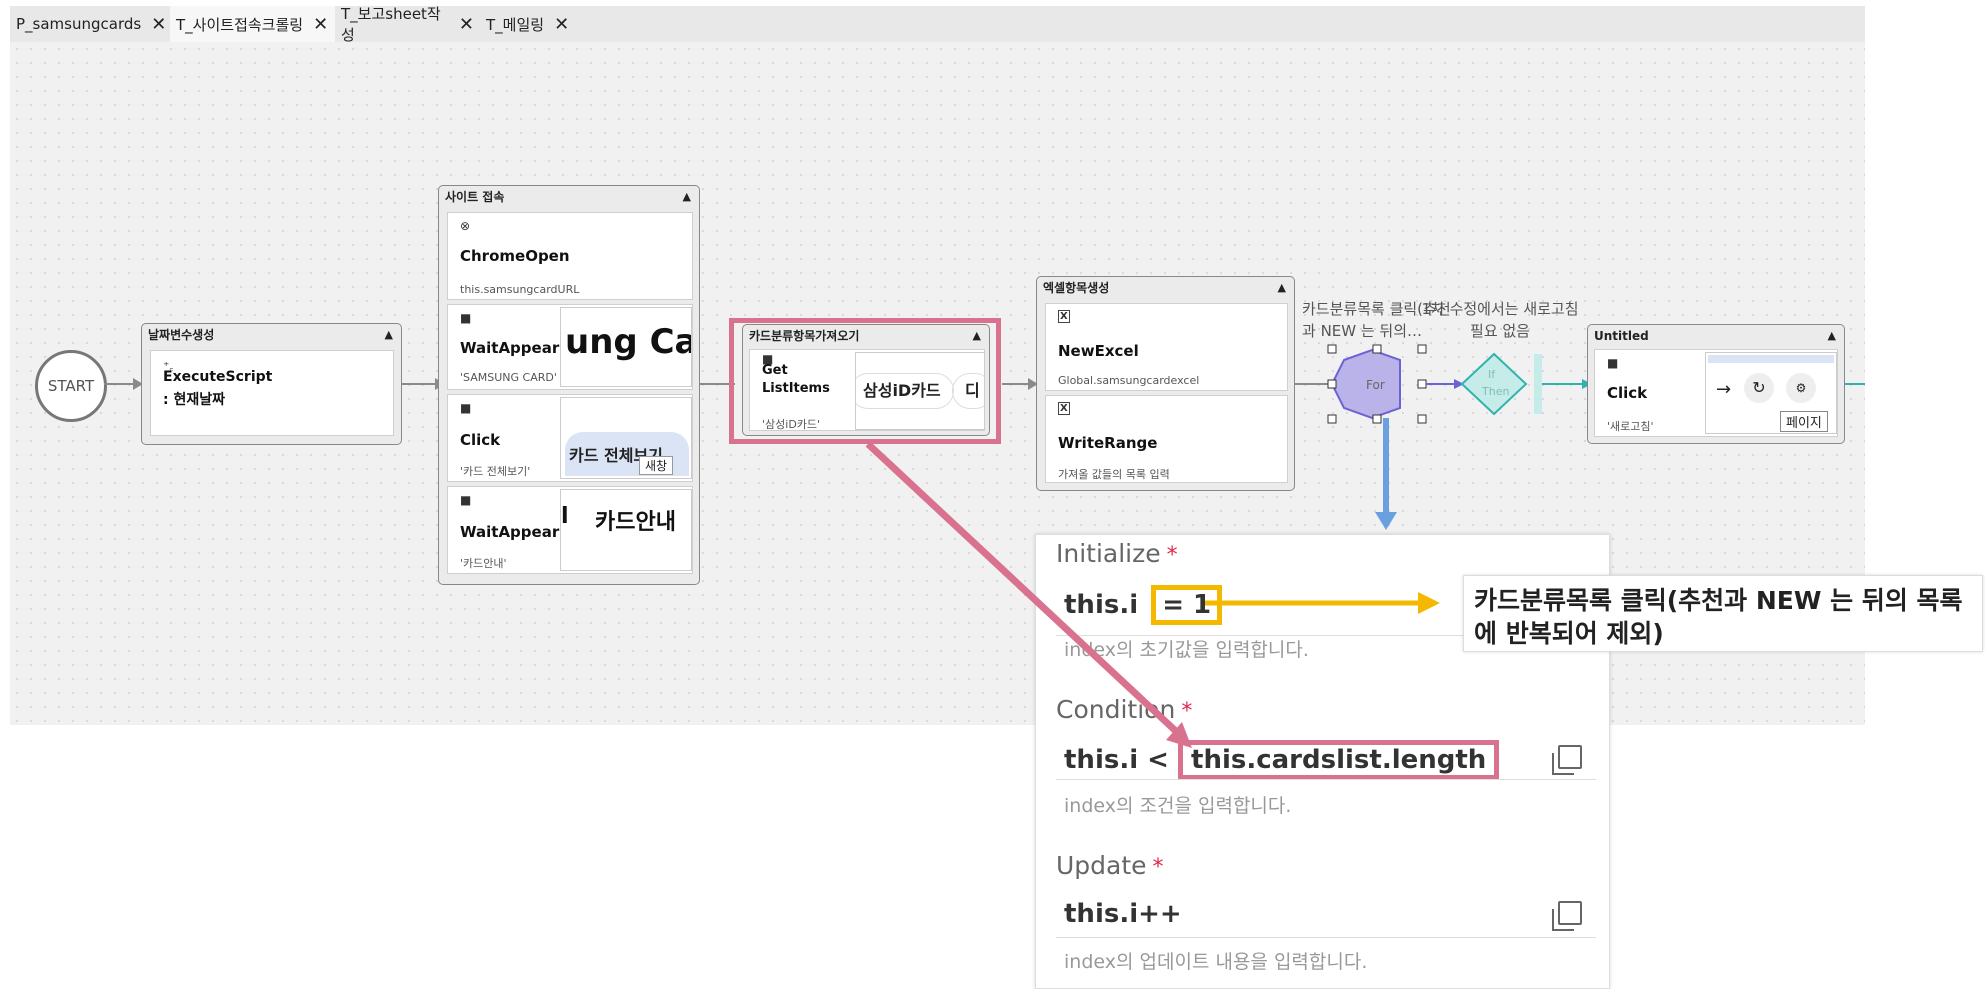 The width and height of the screenshot is (1985, 989). What do you see at coordinates (1024, 589) in the screenshot?
I see `pink-arrow-line` at bounding box center [1024, 589].